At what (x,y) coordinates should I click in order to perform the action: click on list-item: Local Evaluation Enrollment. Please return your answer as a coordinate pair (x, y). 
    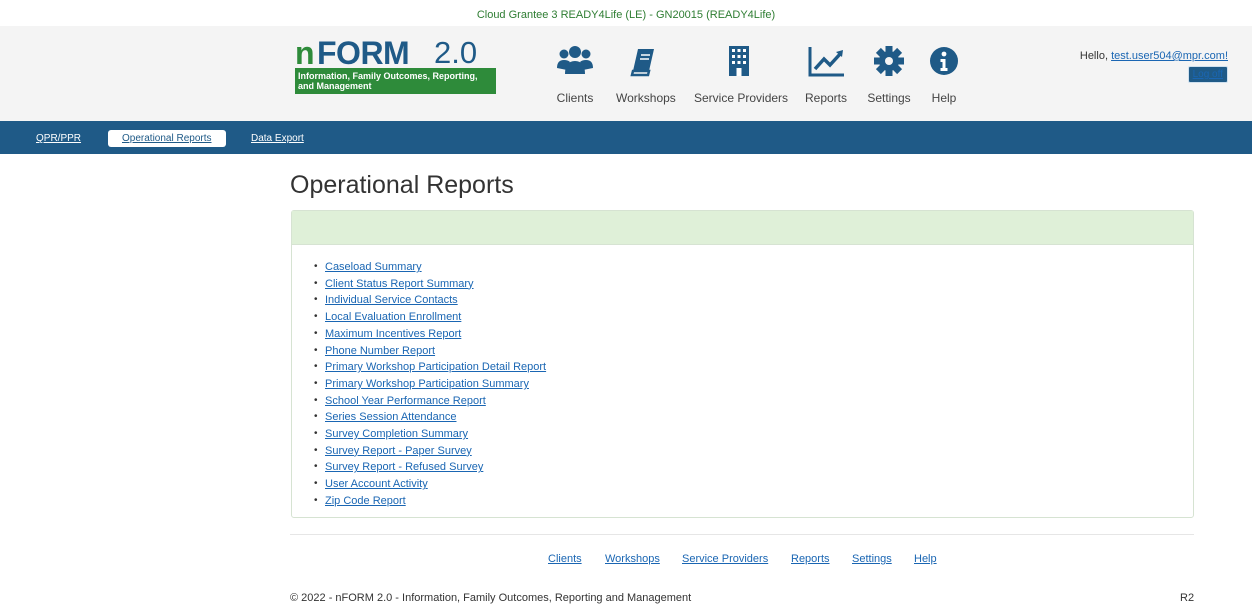
    Looking at the image, I should click on (753, 317).